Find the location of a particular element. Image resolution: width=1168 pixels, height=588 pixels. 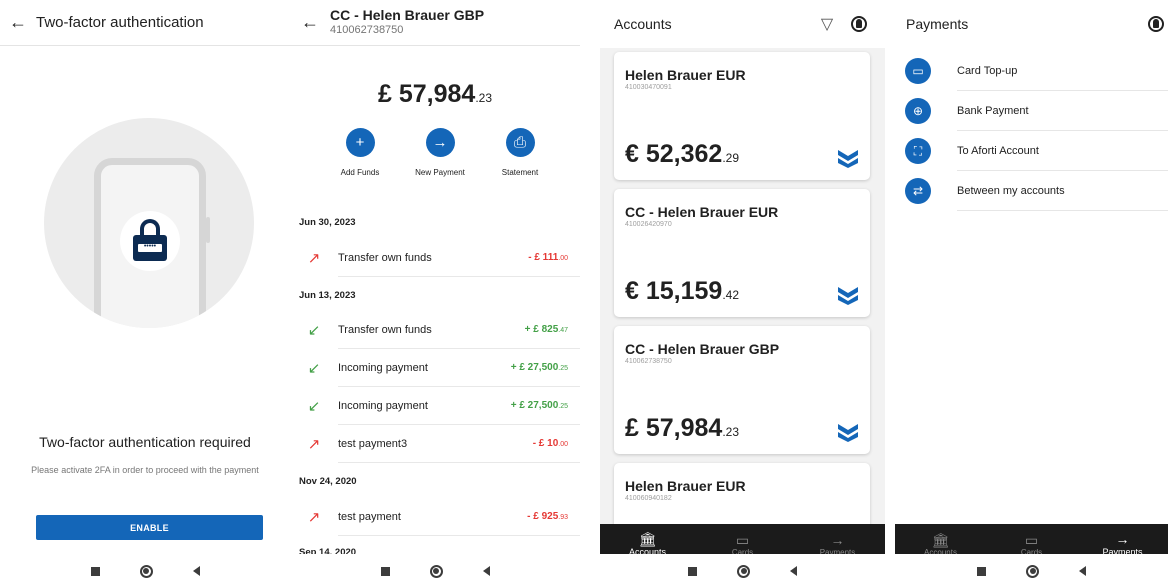

filter-icon: ▽ is located at coordinates (827, 24).